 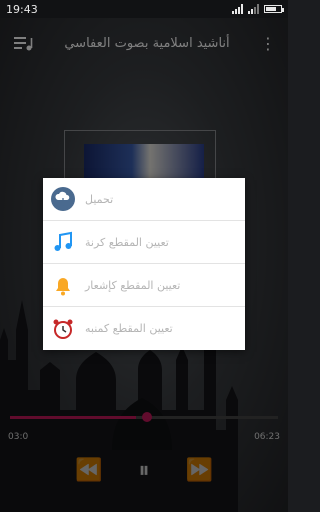 What do you see at coordinates (253, 9) in the screenshot?
I see `signal-2-icon` at bounding box center [253, 9].